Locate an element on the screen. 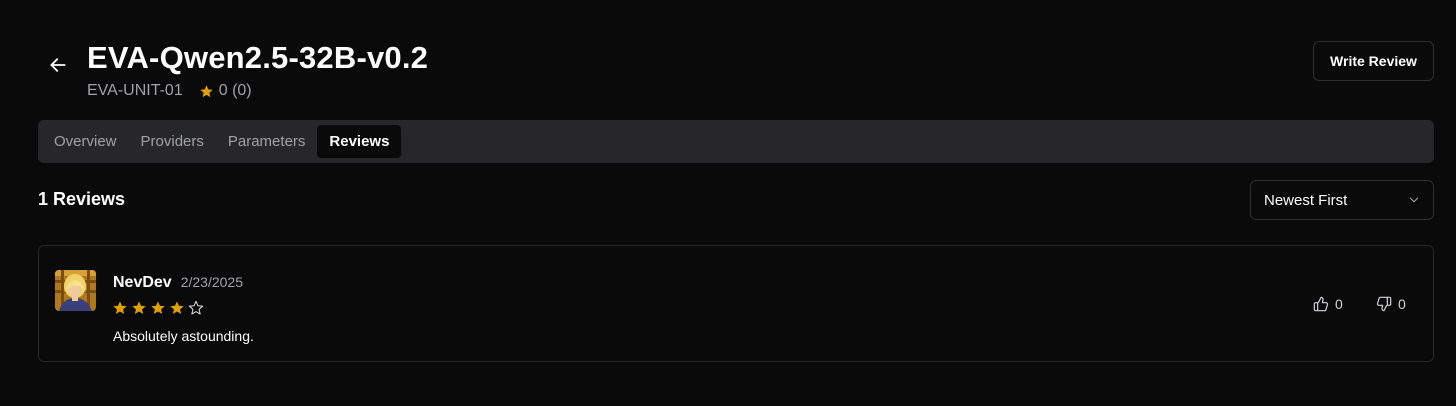 Image resolution: width=1456 pixels, height=406 pixels. upvote-button: 0 is located at coordinates (1328, 304).